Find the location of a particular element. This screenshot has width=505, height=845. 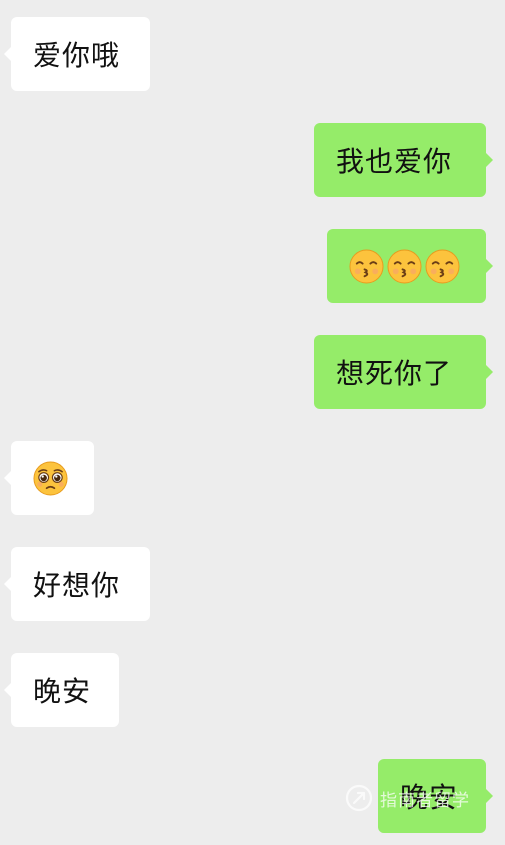

outgoing-emoji-bubble is located at coordinates (410, 266).